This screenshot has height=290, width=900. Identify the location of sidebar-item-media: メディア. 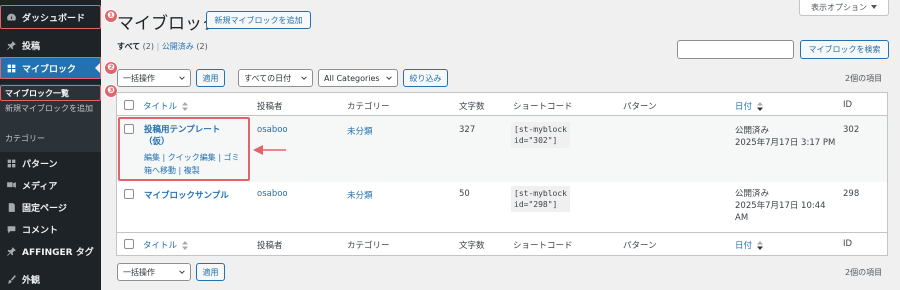
(50, 185).